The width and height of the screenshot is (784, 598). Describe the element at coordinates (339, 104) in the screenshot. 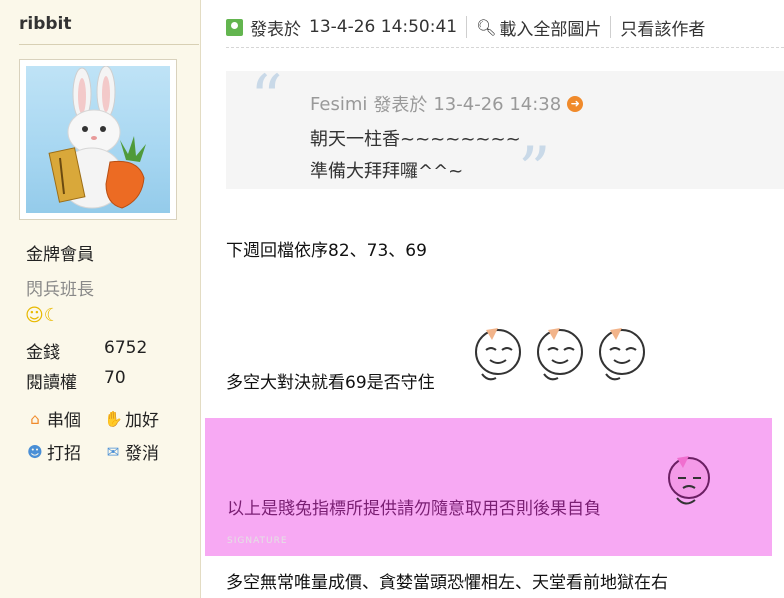

I see `quote-author: Fesimi` at that location.